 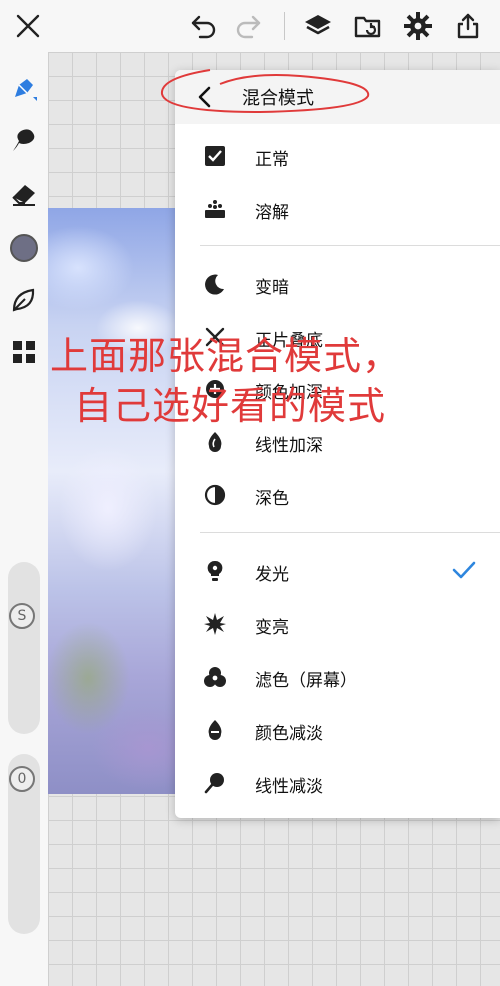 I want to click on pen-icon, so click(x=24, y=88).